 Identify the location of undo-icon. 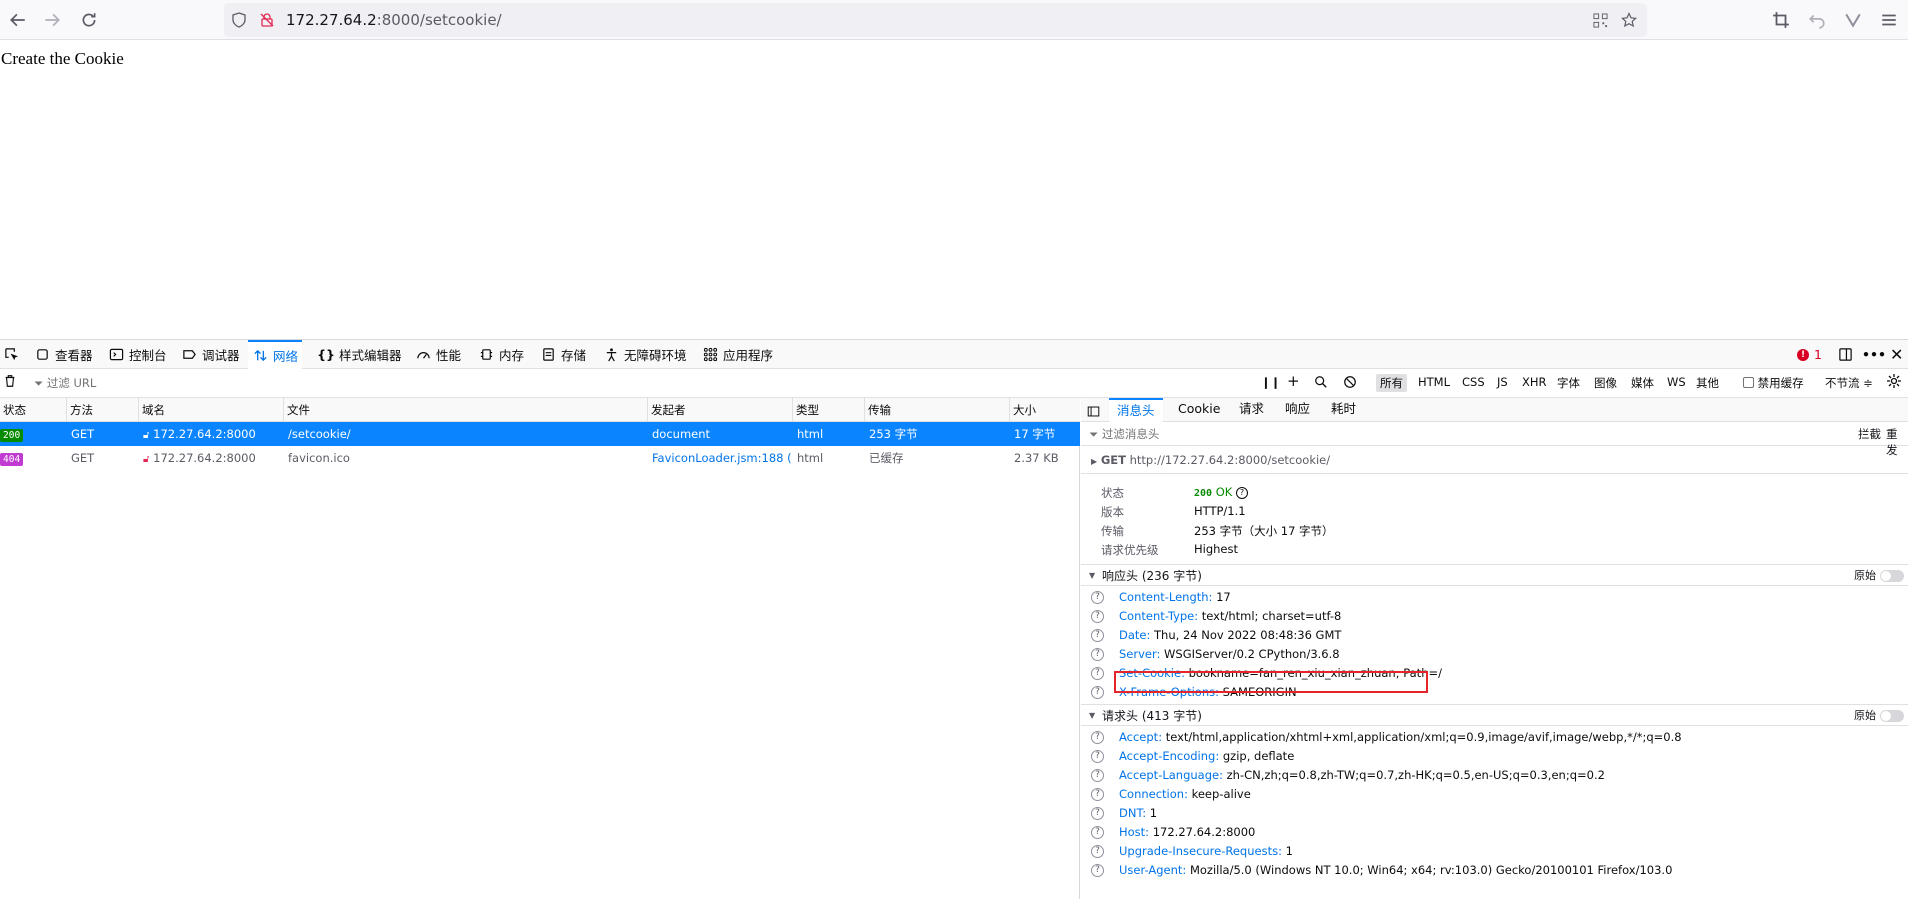
(1817, 20).